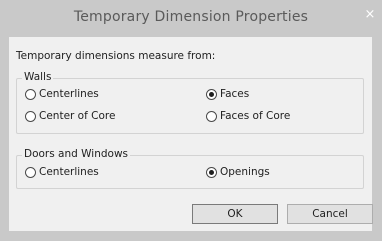 The image size is (382, 241). I want to click on radio-label: Faces, so click(235, 94).